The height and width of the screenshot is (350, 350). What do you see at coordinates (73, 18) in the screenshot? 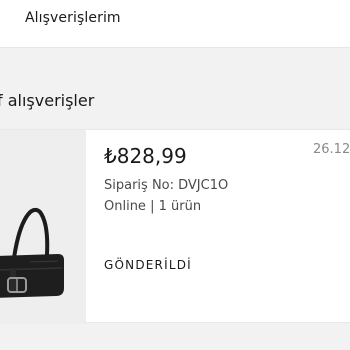
I see `page-title: Alışverişlerim` at bounding box center [73, 18].